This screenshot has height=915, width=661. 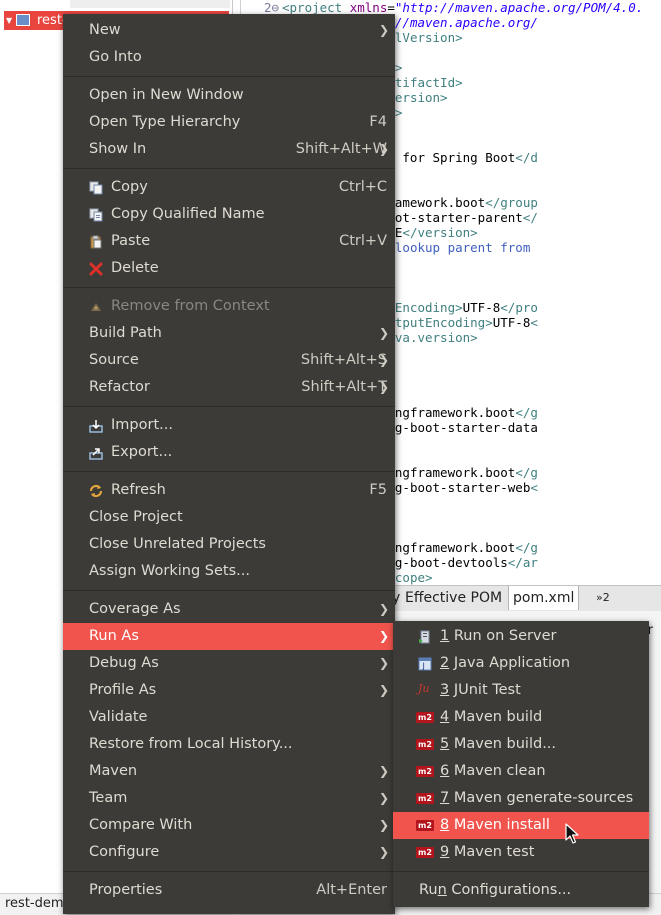 What do you see at coordinates (229, 852) in the screenshot?
I see `menu-item-configure: Configure ❯` at bounding box center [229, 852].